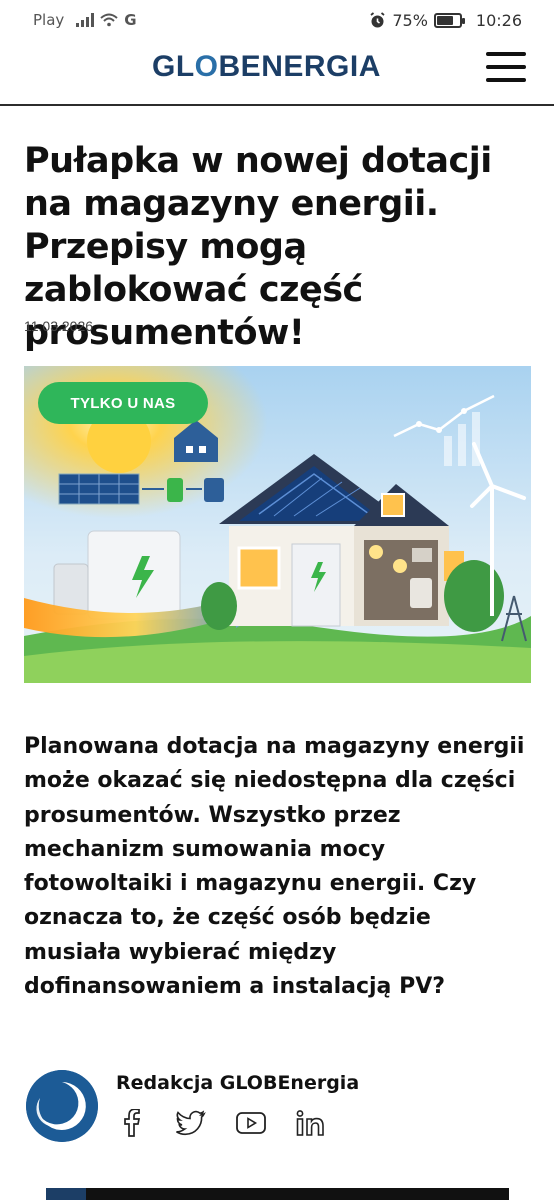 The height and width of the screenshot is (1200, 554). I want to click on globenergia-logo: GLOBENERGIA, so click(266, 67).